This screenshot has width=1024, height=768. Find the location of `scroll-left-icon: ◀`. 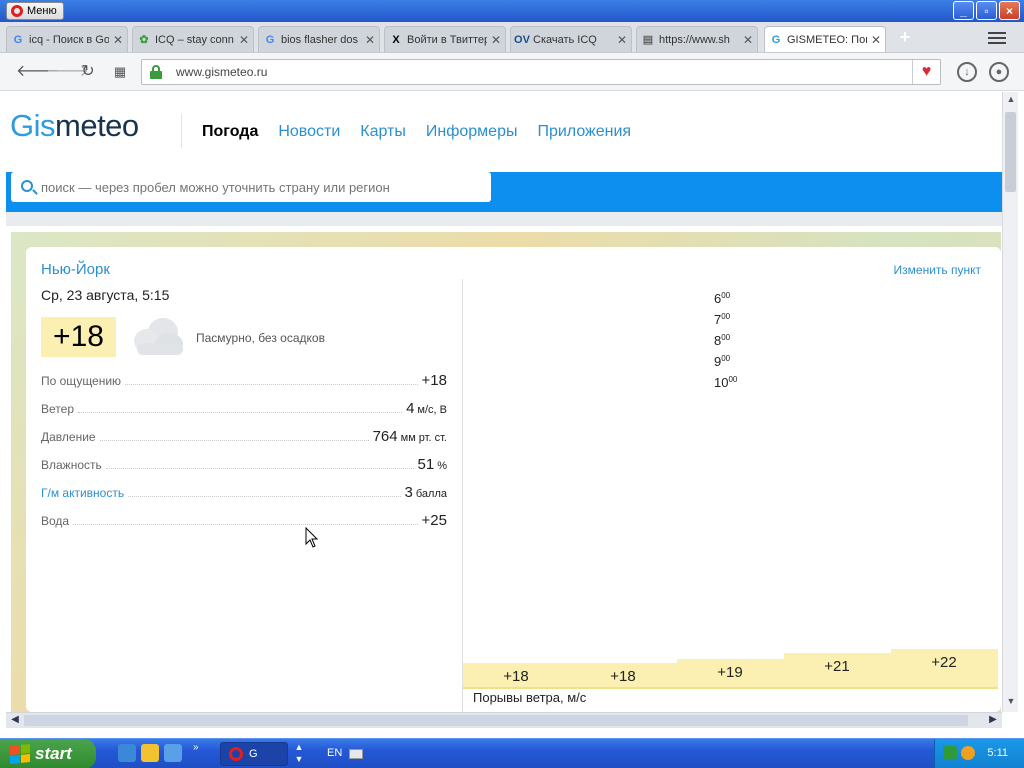

scroll-left-icon: ◀ is located at coordinates (15, 719).